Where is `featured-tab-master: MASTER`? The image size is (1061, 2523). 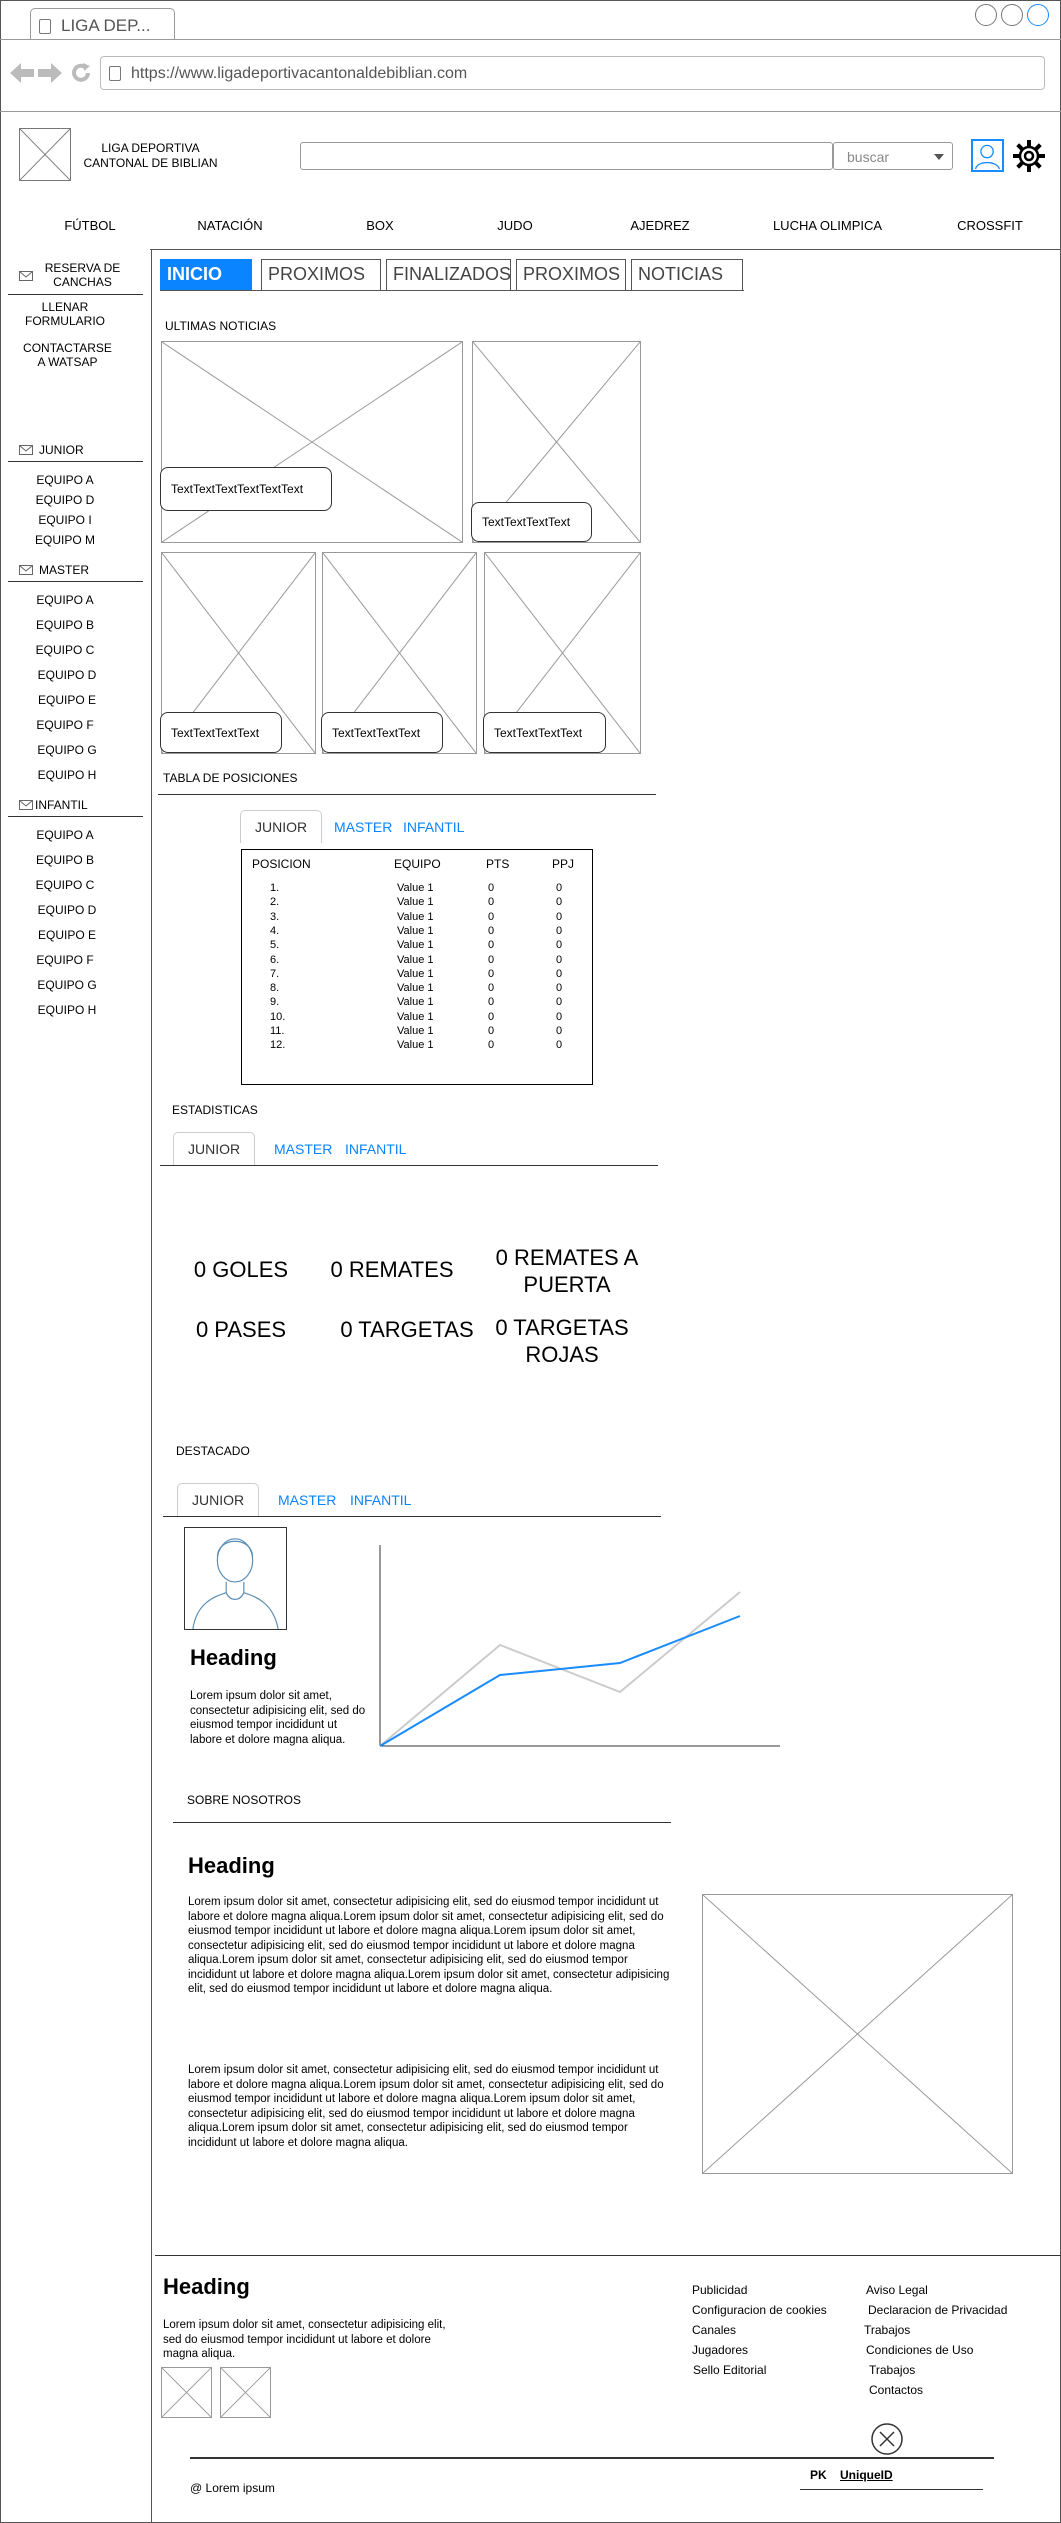
featured-tab-master: MASTER is located at coordinates (307, 1500).